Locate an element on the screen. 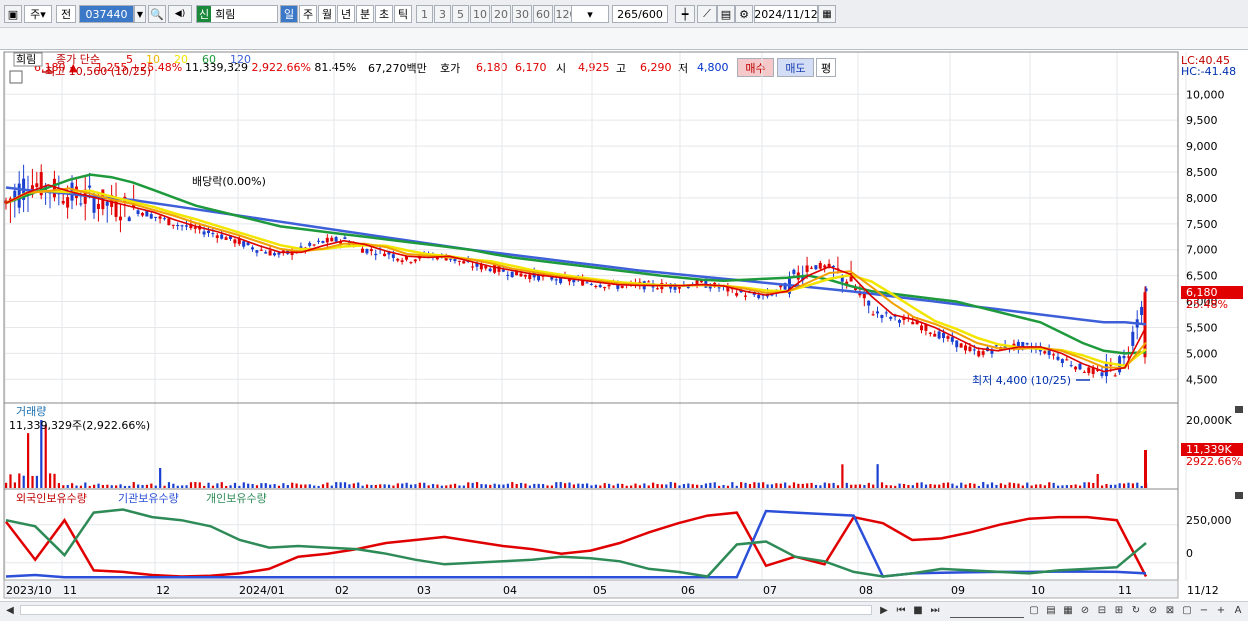  rewind-icon: ⏮ is located at coordinates (901, 610).